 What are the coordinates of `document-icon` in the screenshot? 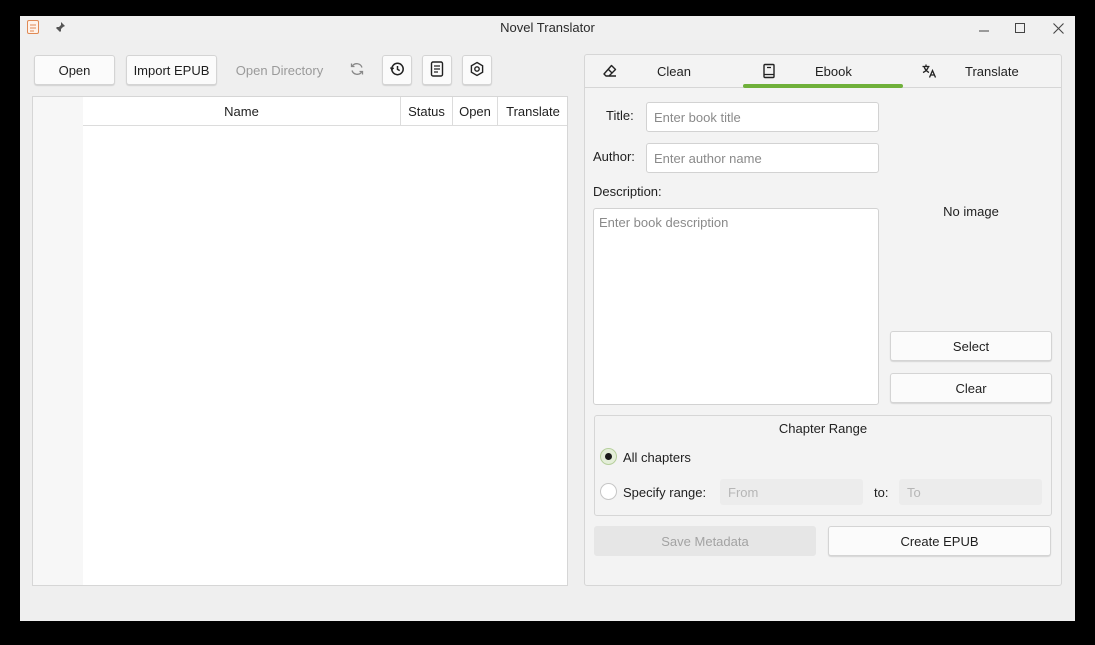 It's located at (437, 70).